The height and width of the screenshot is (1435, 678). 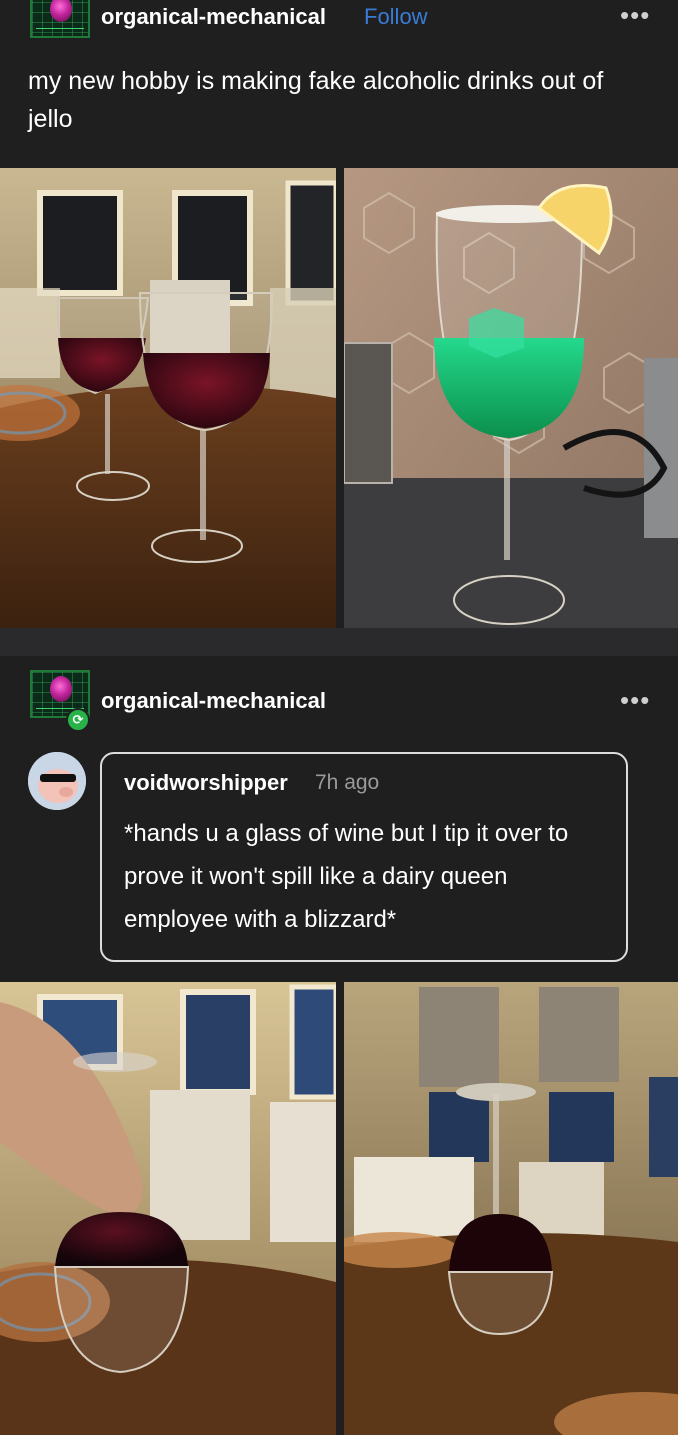 I want to click on blog-avatar, so click(x=60, y=19).